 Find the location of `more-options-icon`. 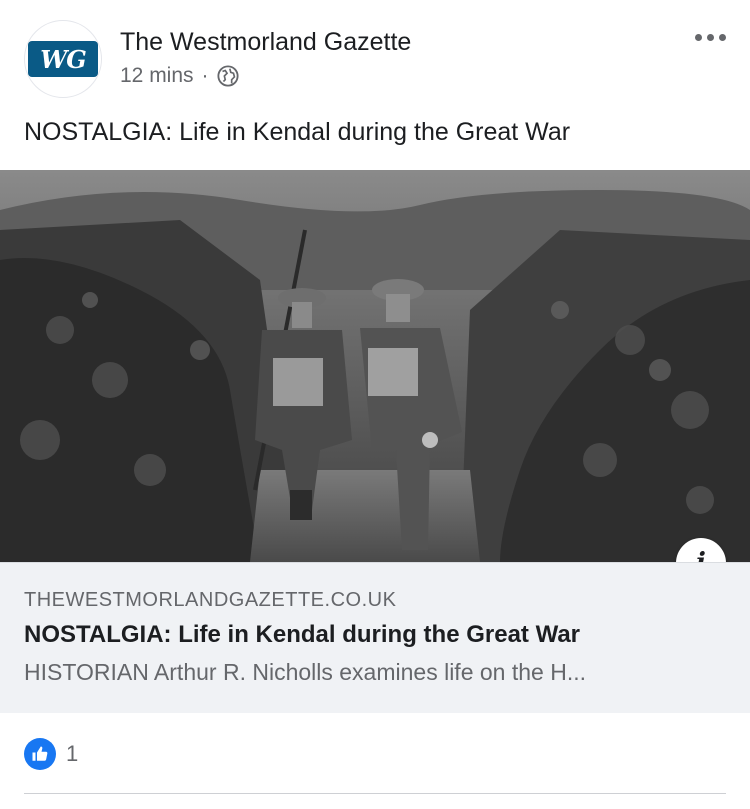

more-options-icon is located at coordinates (710, 37).